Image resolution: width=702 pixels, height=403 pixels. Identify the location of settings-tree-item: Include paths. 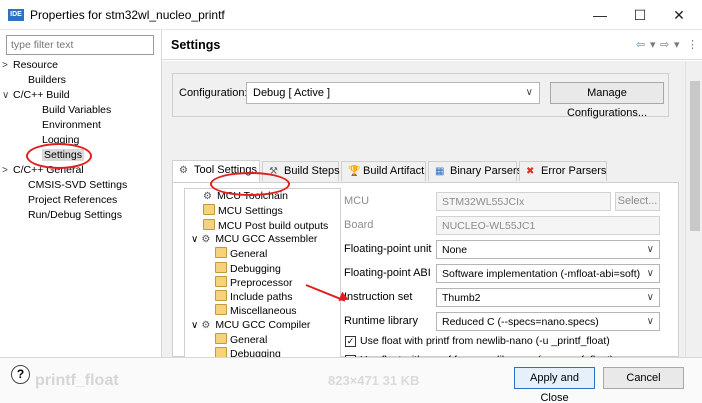
(253, 297).